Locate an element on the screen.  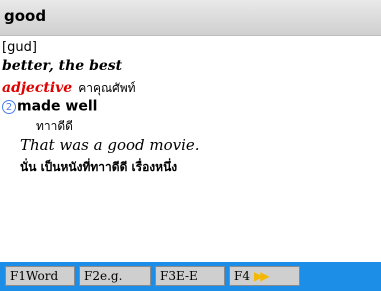
sense-number-badge: 2 is located at coordinates (9, 106).